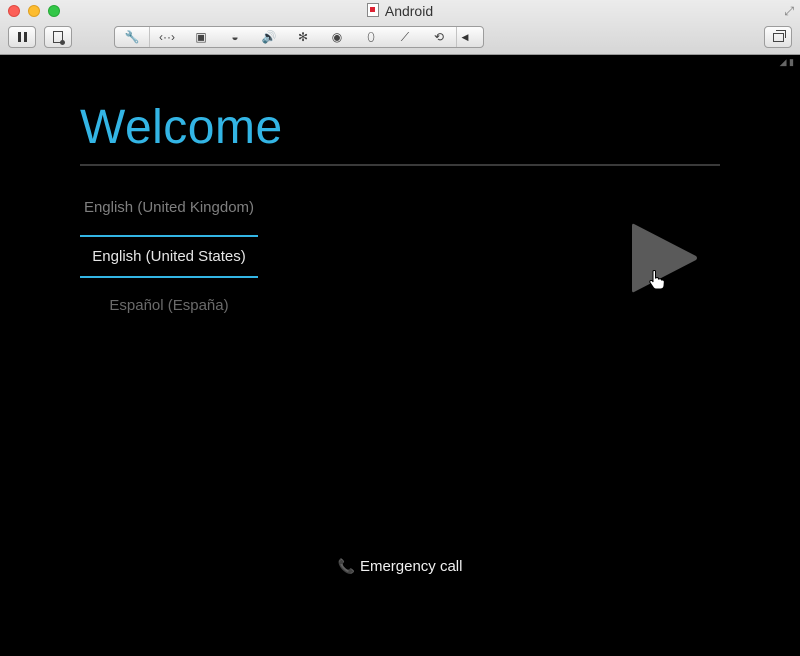 This screenshot has width=800, height=656. What do you see at coordinates (411, 566) in the screenshot?
I see `emergency-call-label: Emergency call` at bounding box center [411, 566].